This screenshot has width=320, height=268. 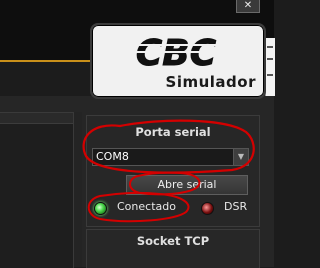 I want to click on connected-label: Conectado, so click(x=146, y=206).